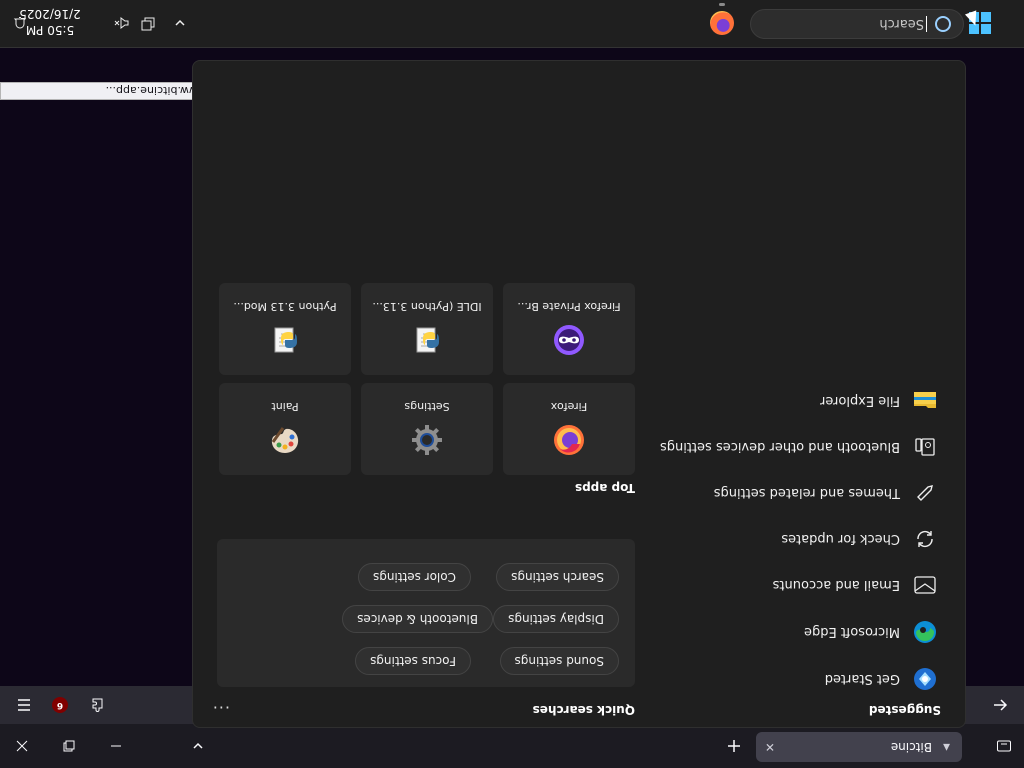  What do you see at coordinates (148, 23) in the screenshot?
I see `network-icon` at bounding box center [148, 23].